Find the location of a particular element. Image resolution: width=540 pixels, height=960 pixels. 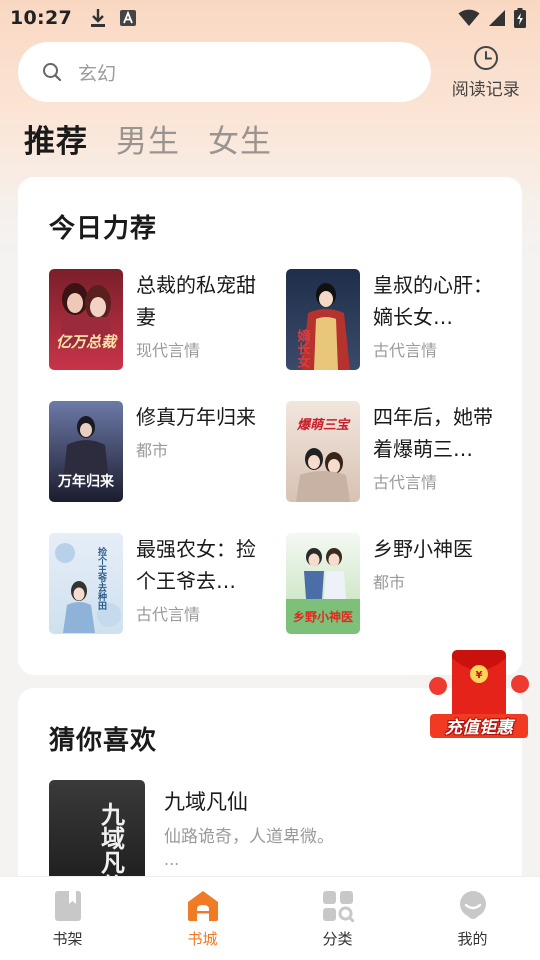

tab-male: 男生 is located at coordinates (148, 138).